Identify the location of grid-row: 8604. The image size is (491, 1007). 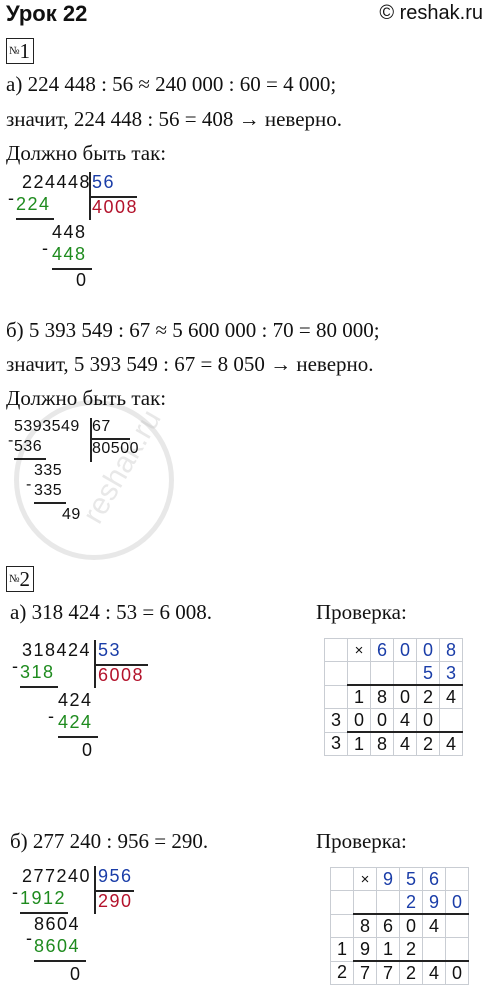
(399, 925).